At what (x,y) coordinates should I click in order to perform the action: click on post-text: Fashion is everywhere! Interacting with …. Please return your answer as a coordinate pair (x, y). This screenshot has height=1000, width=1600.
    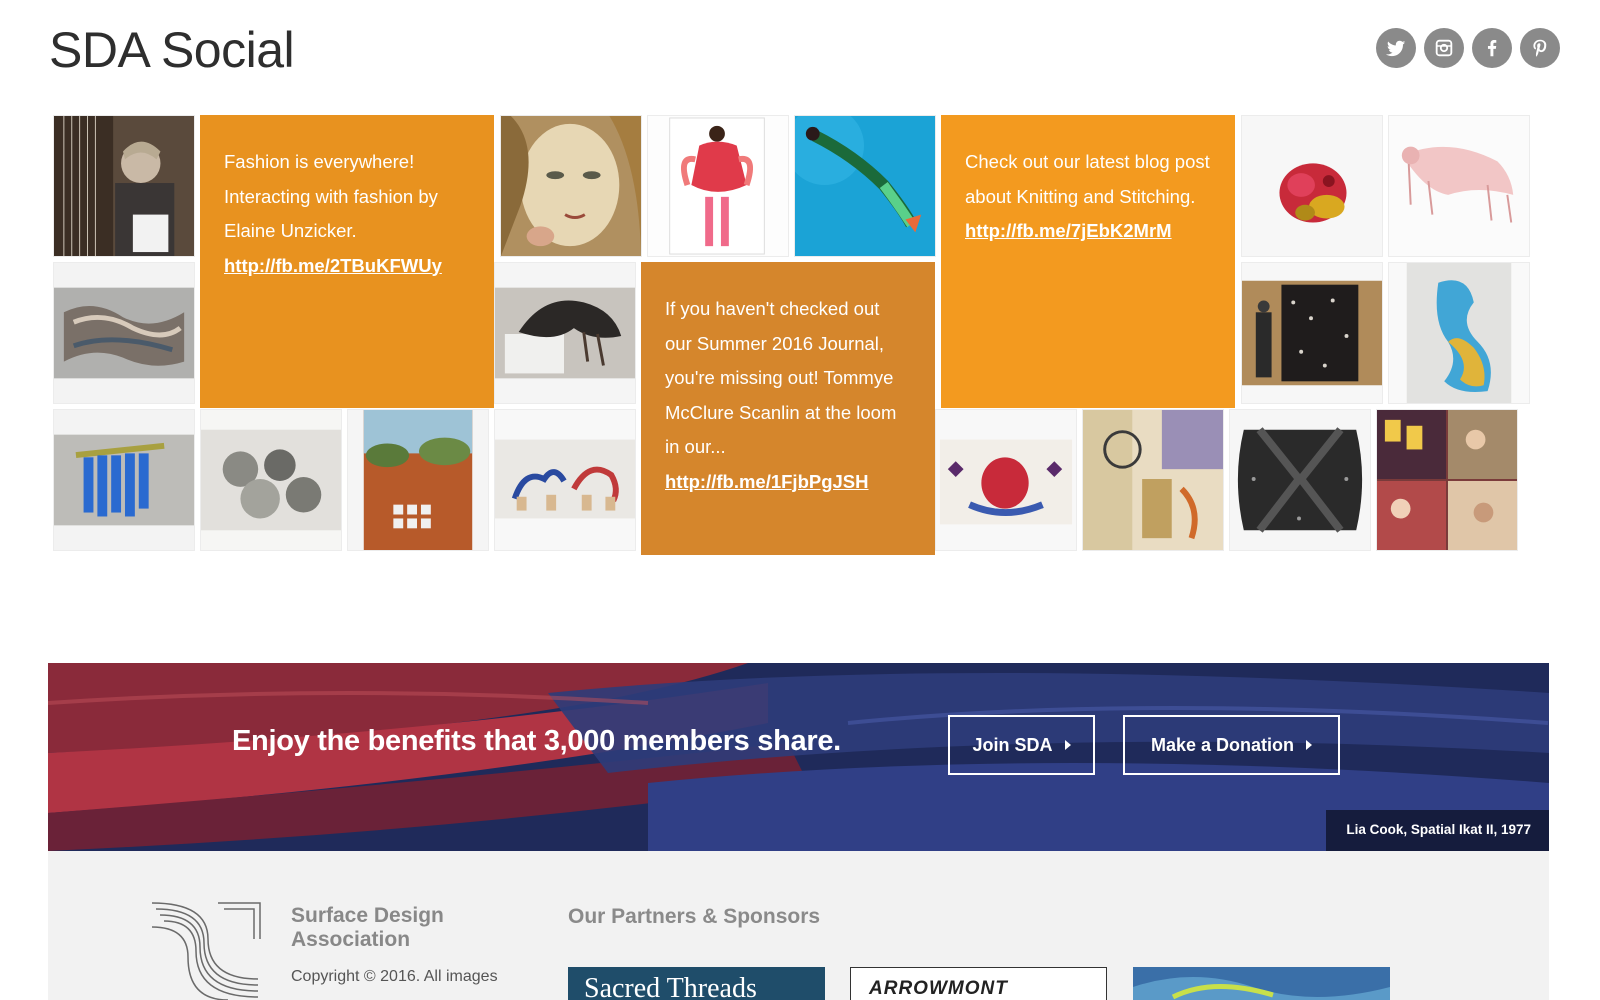
    Looking at the image, I should click on (331, 196).